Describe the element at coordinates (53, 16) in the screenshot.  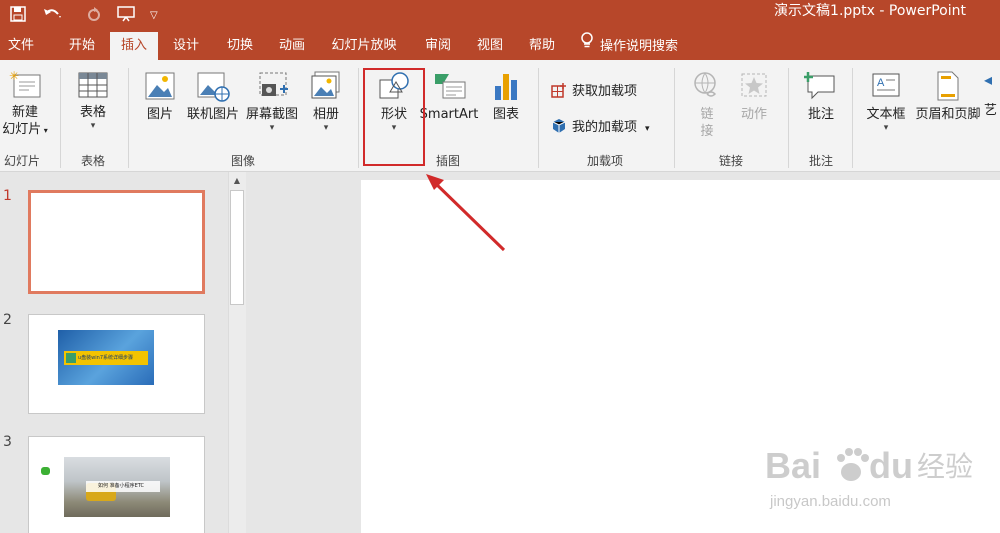
I see `undo-icon` at that location.